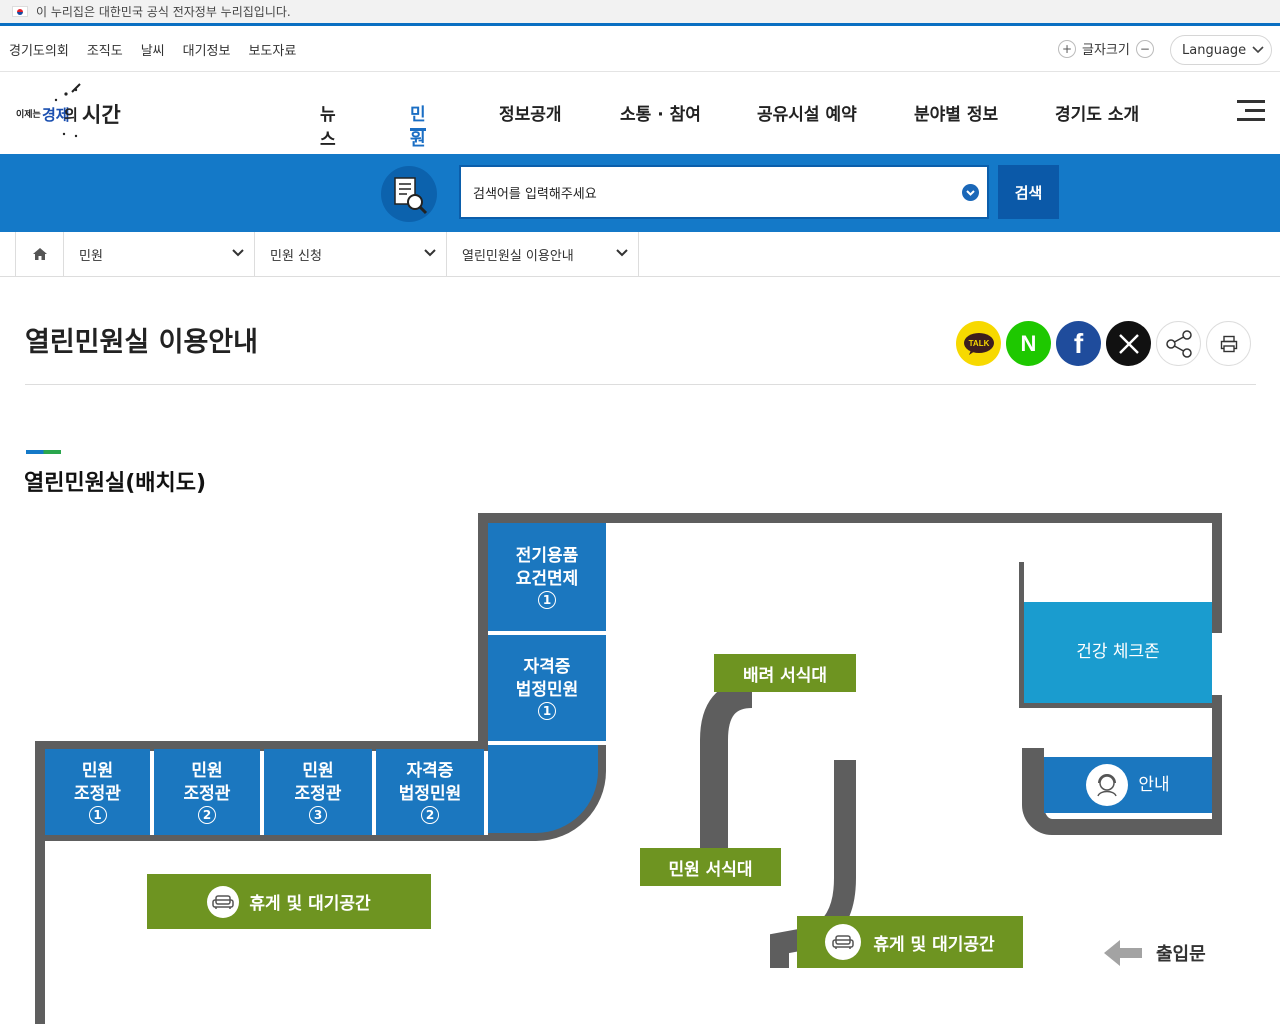  Describe the element at coordinates (1249, 112) in the screenshot. I see `menu-icon` at that location.